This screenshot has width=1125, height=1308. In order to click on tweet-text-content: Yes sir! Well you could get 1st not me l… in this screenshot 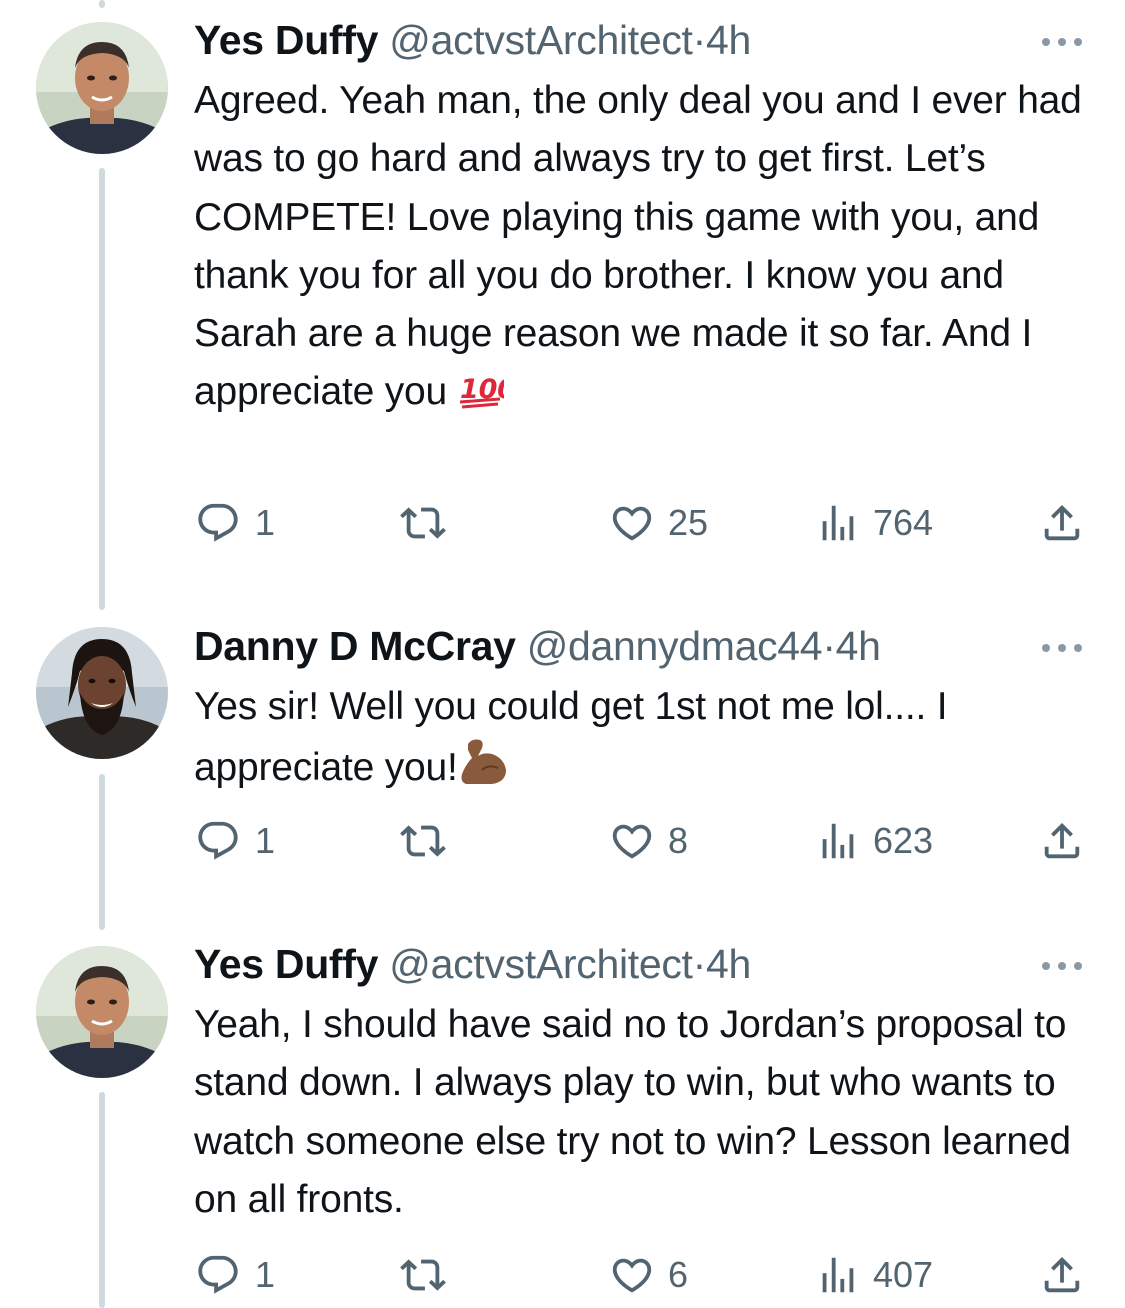, I will do `click(571, 737)`.